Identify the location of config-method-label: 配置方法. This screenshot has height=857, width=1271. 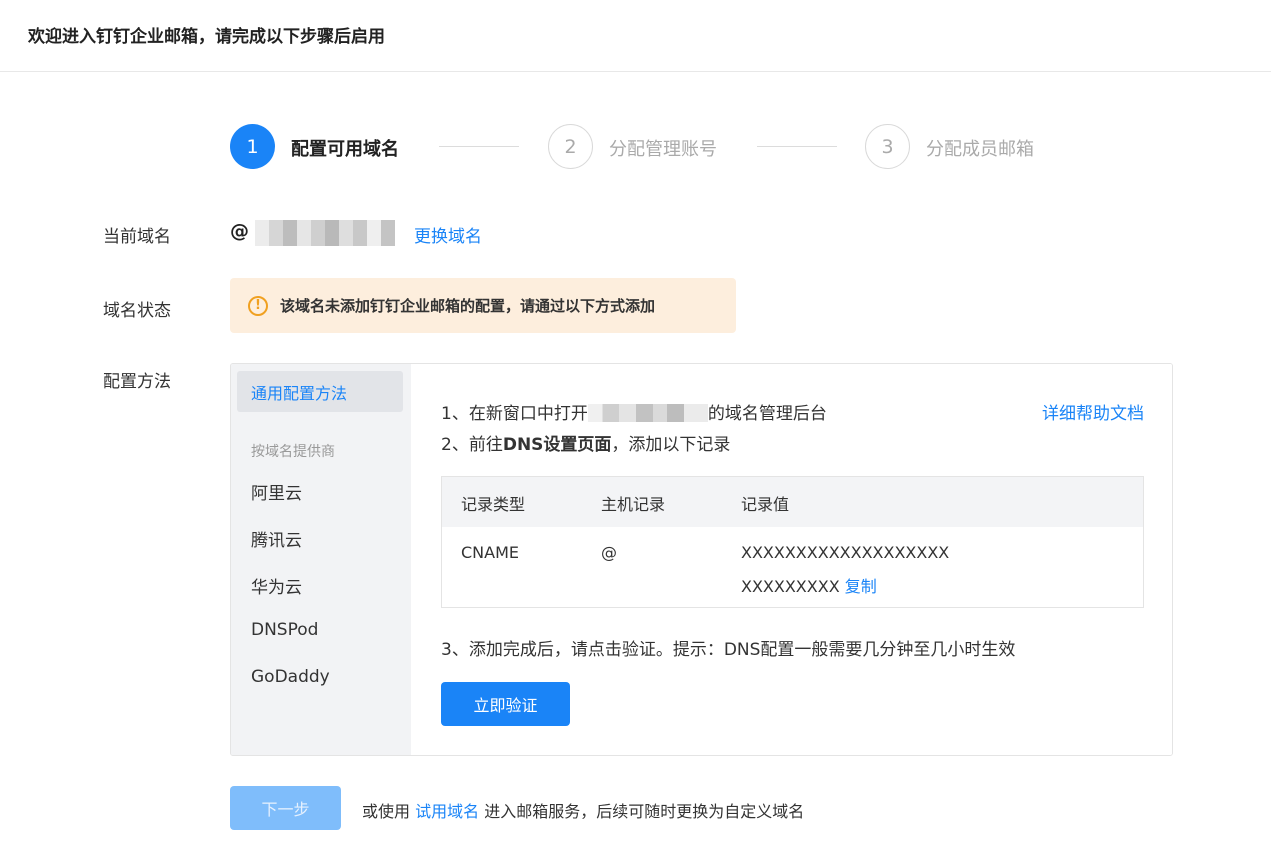
(137, 382).